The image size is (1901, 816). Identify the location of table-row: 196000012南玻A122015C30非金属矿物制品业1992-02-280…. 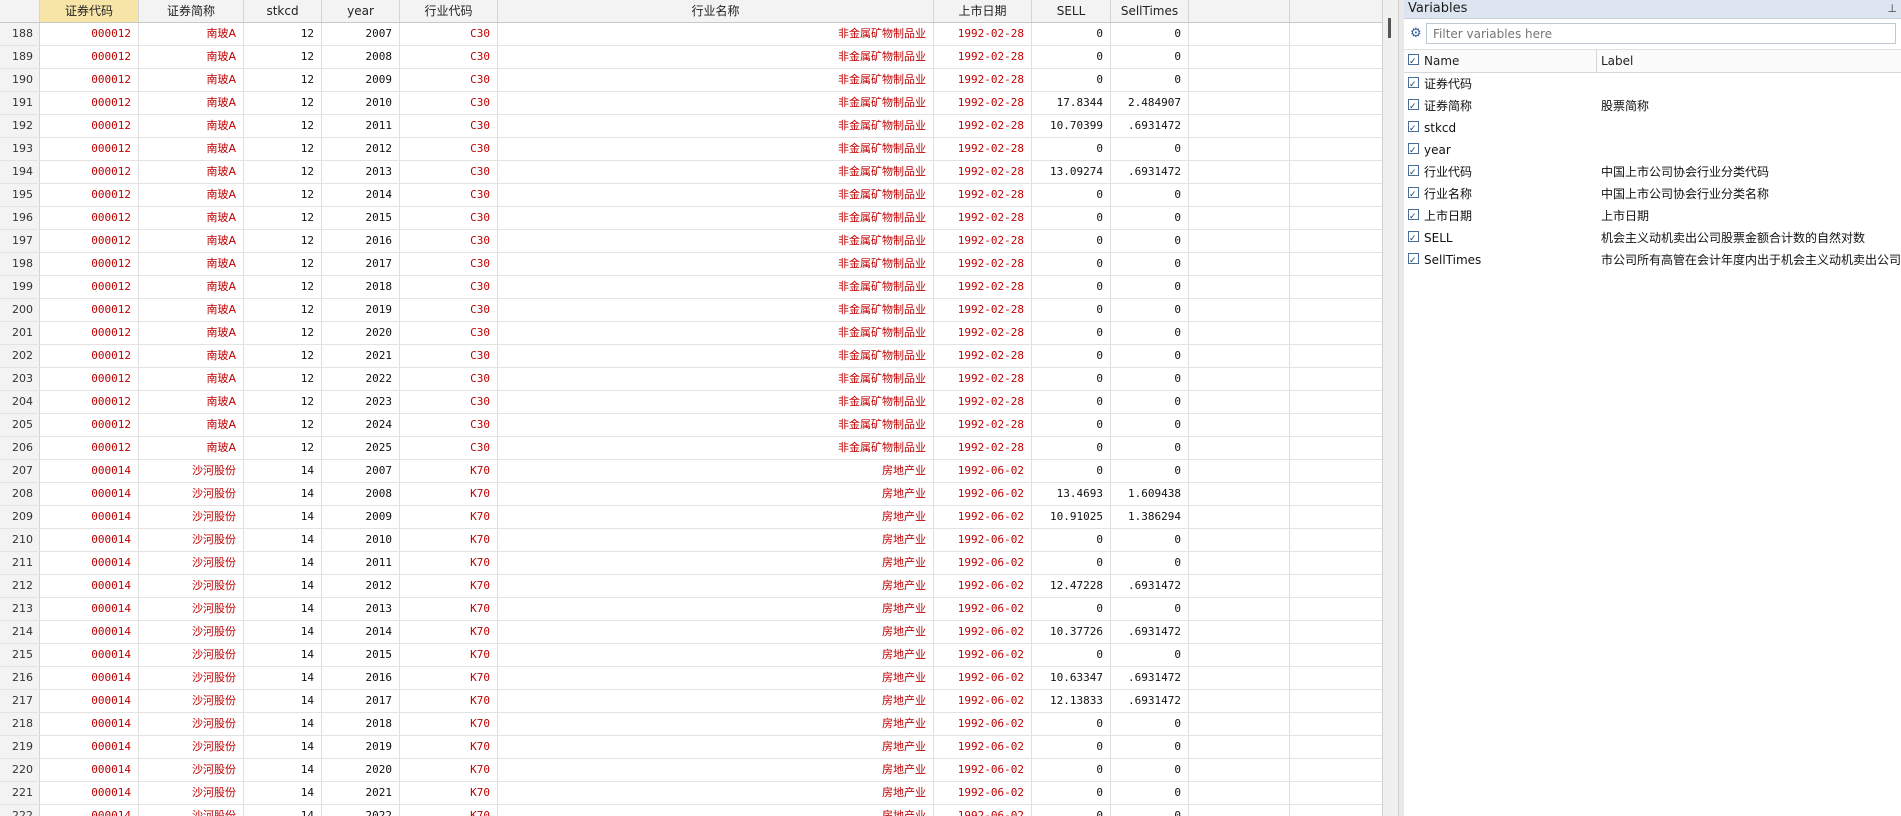
(691, 218).